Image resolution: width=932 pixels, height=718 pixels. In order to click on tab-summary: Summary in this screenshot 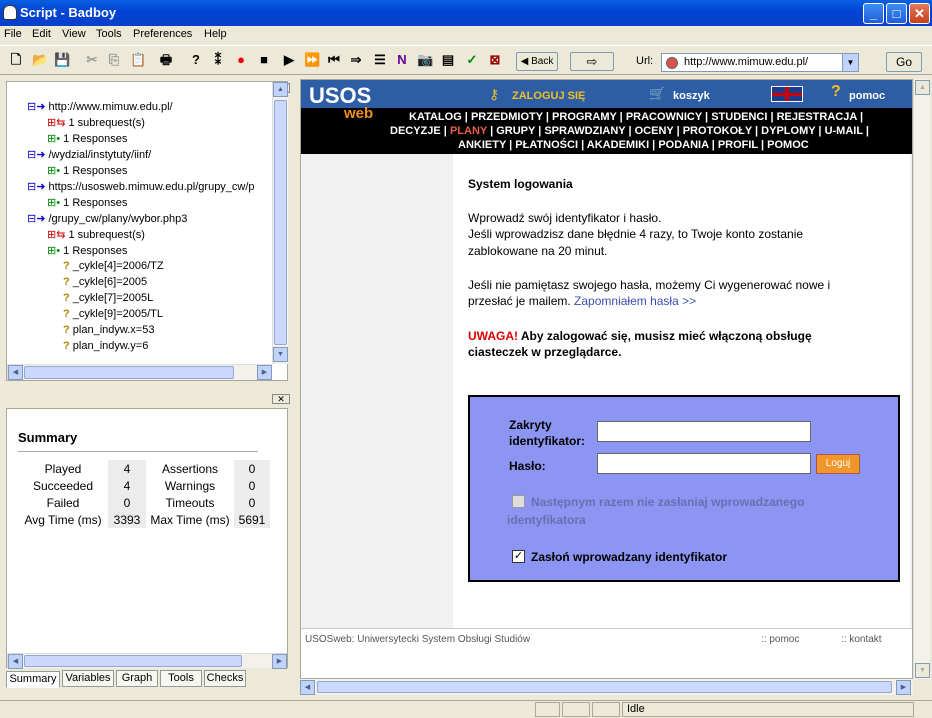, I will do `click(33, 679)`.